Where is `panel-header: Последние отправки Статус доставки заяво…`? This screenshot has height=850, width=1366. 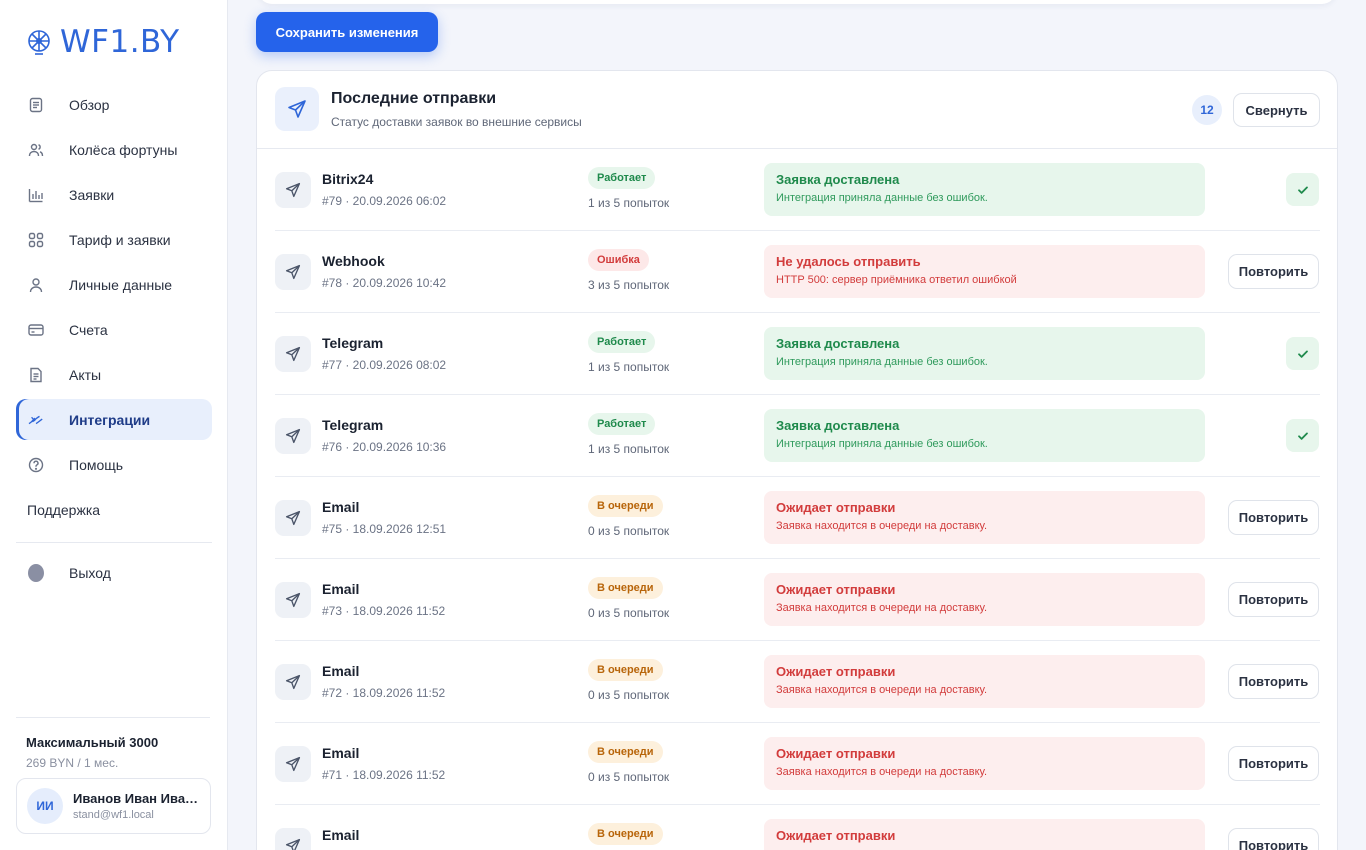 panel-header: Последние отправки Статус доставки заяво… is located at coordinates (797, 110).